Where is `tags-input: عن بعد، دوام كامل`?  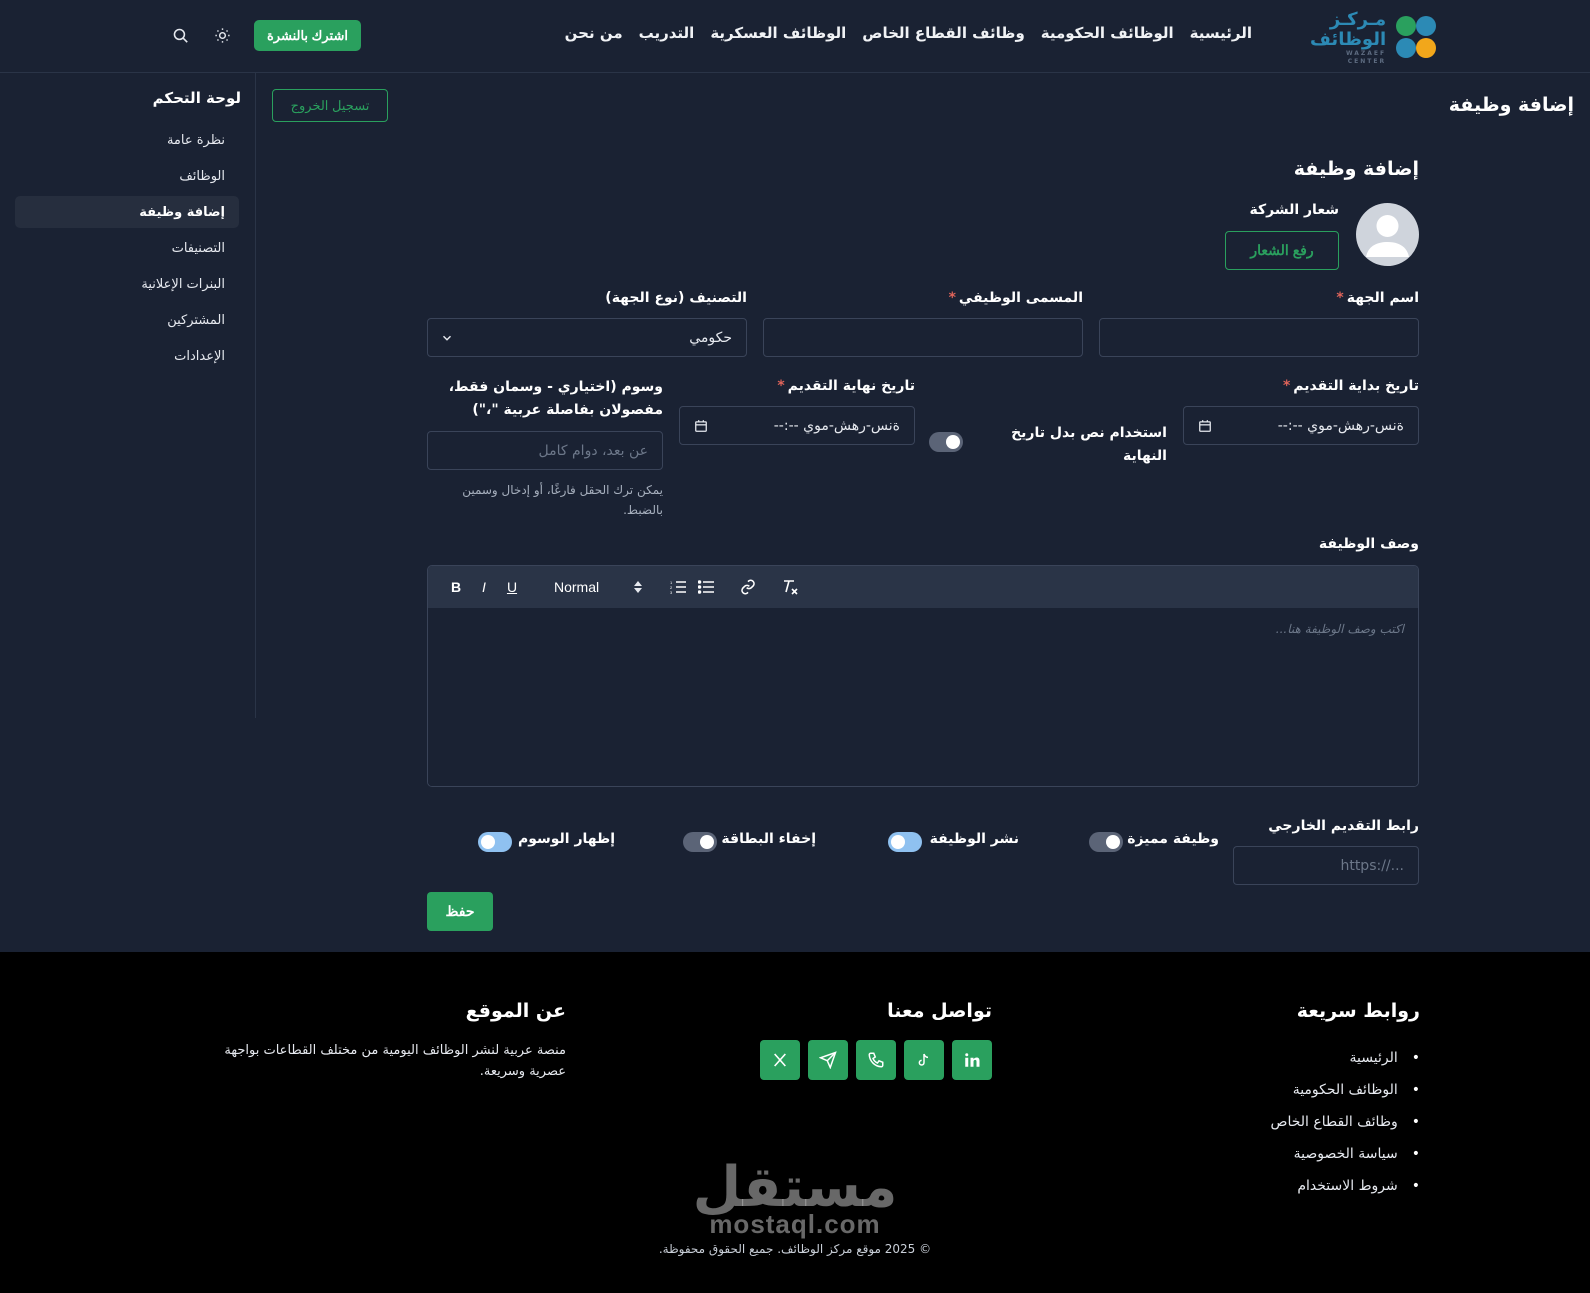 tags-input: عن بعد، دوام كامل is located at coordinates (545, 450).